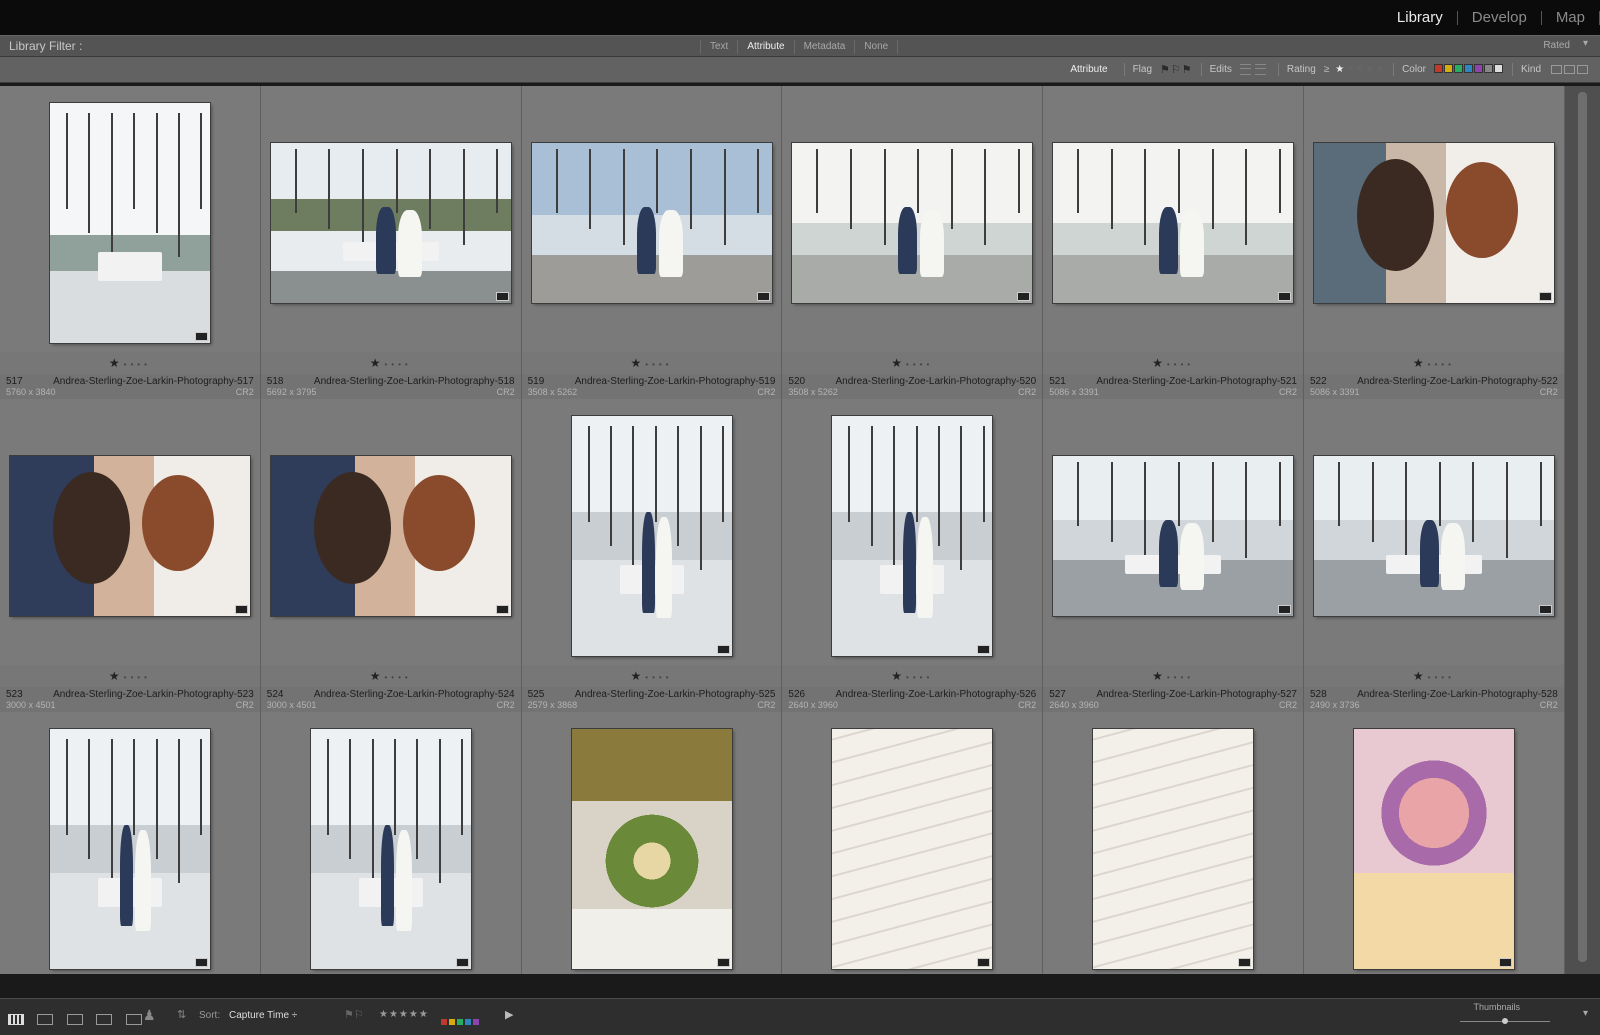  I want to click on loupe-view-icon, so click(45, 1020).